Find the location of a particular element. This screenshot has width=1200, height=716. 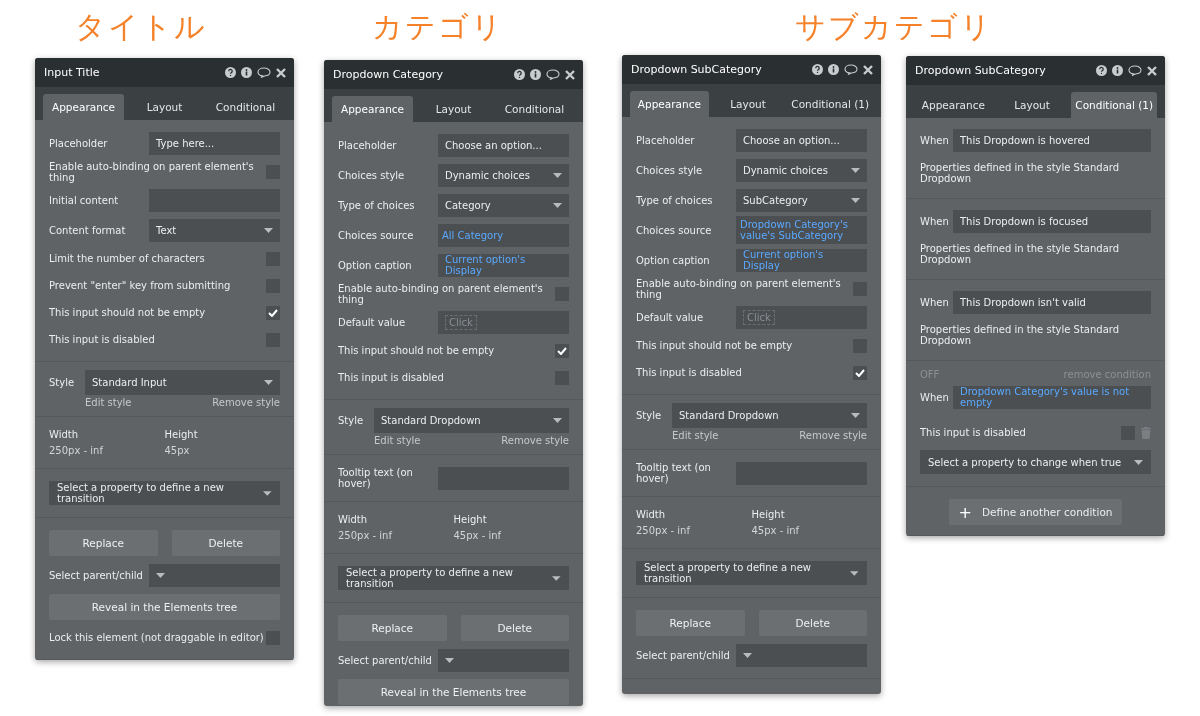

expression-field: Dropdown Category's value's SubCategory is located at coordinates (801, 230).